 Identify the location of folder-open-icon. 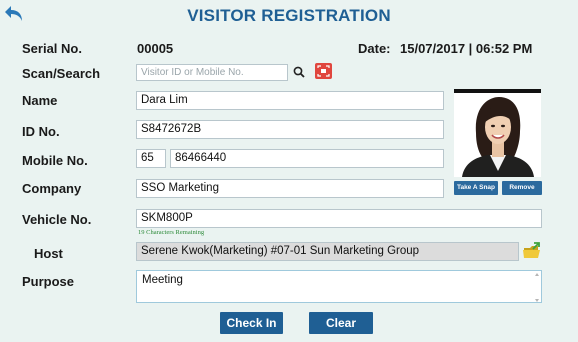
(532, 251).